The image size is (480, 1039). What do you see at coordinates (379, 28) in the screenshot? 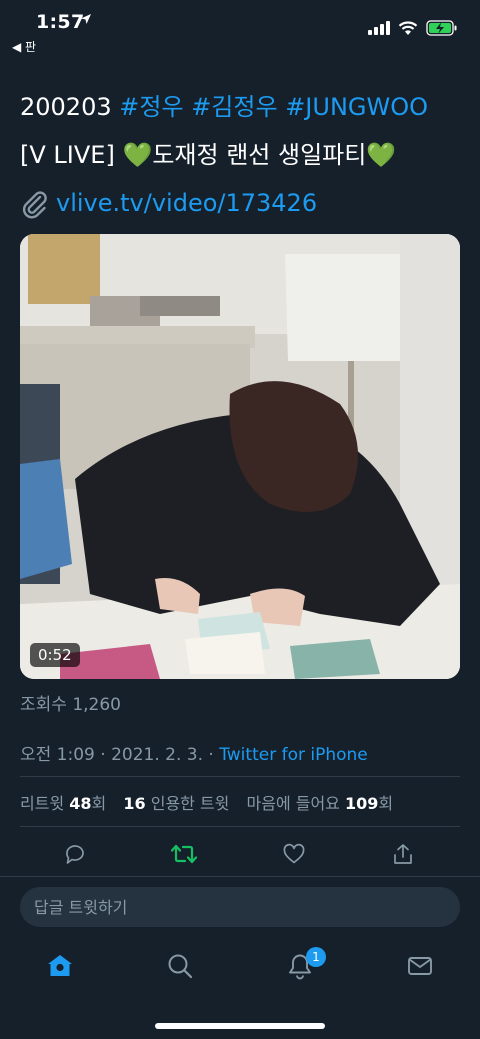
I see `cellular-signal-icon` at bounding box center [379, 28].